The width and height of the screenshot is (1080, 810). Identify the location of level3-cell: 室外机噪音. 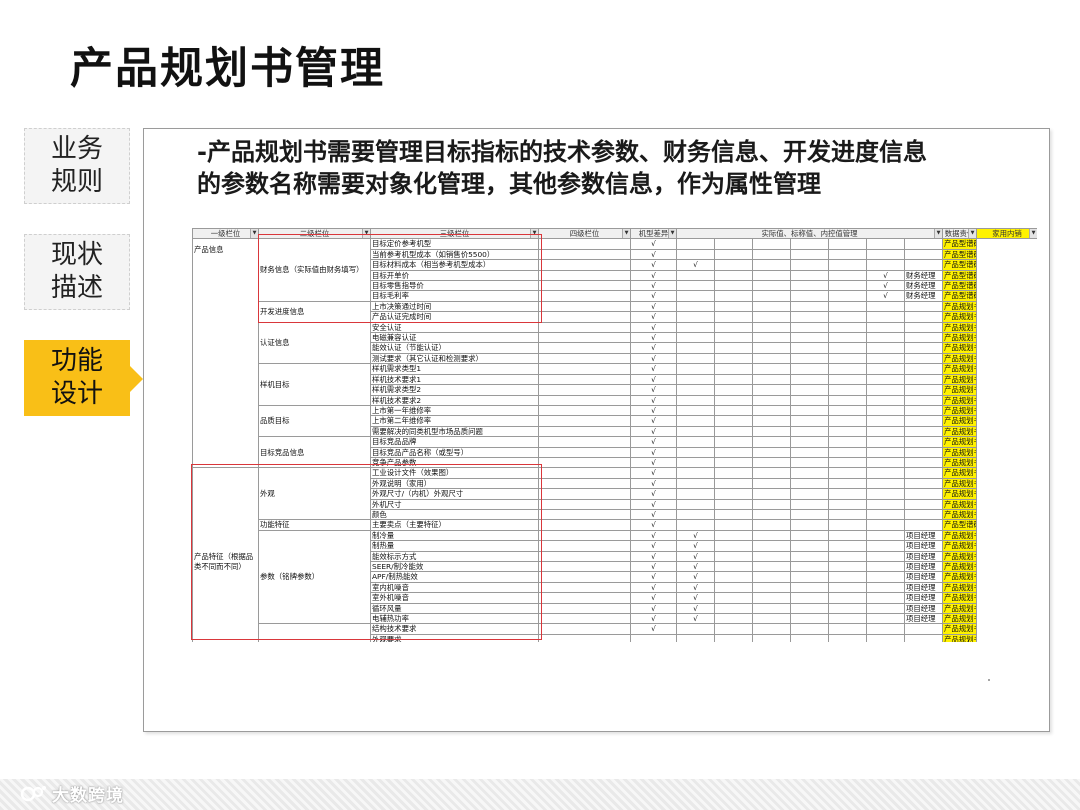
(454, 598).